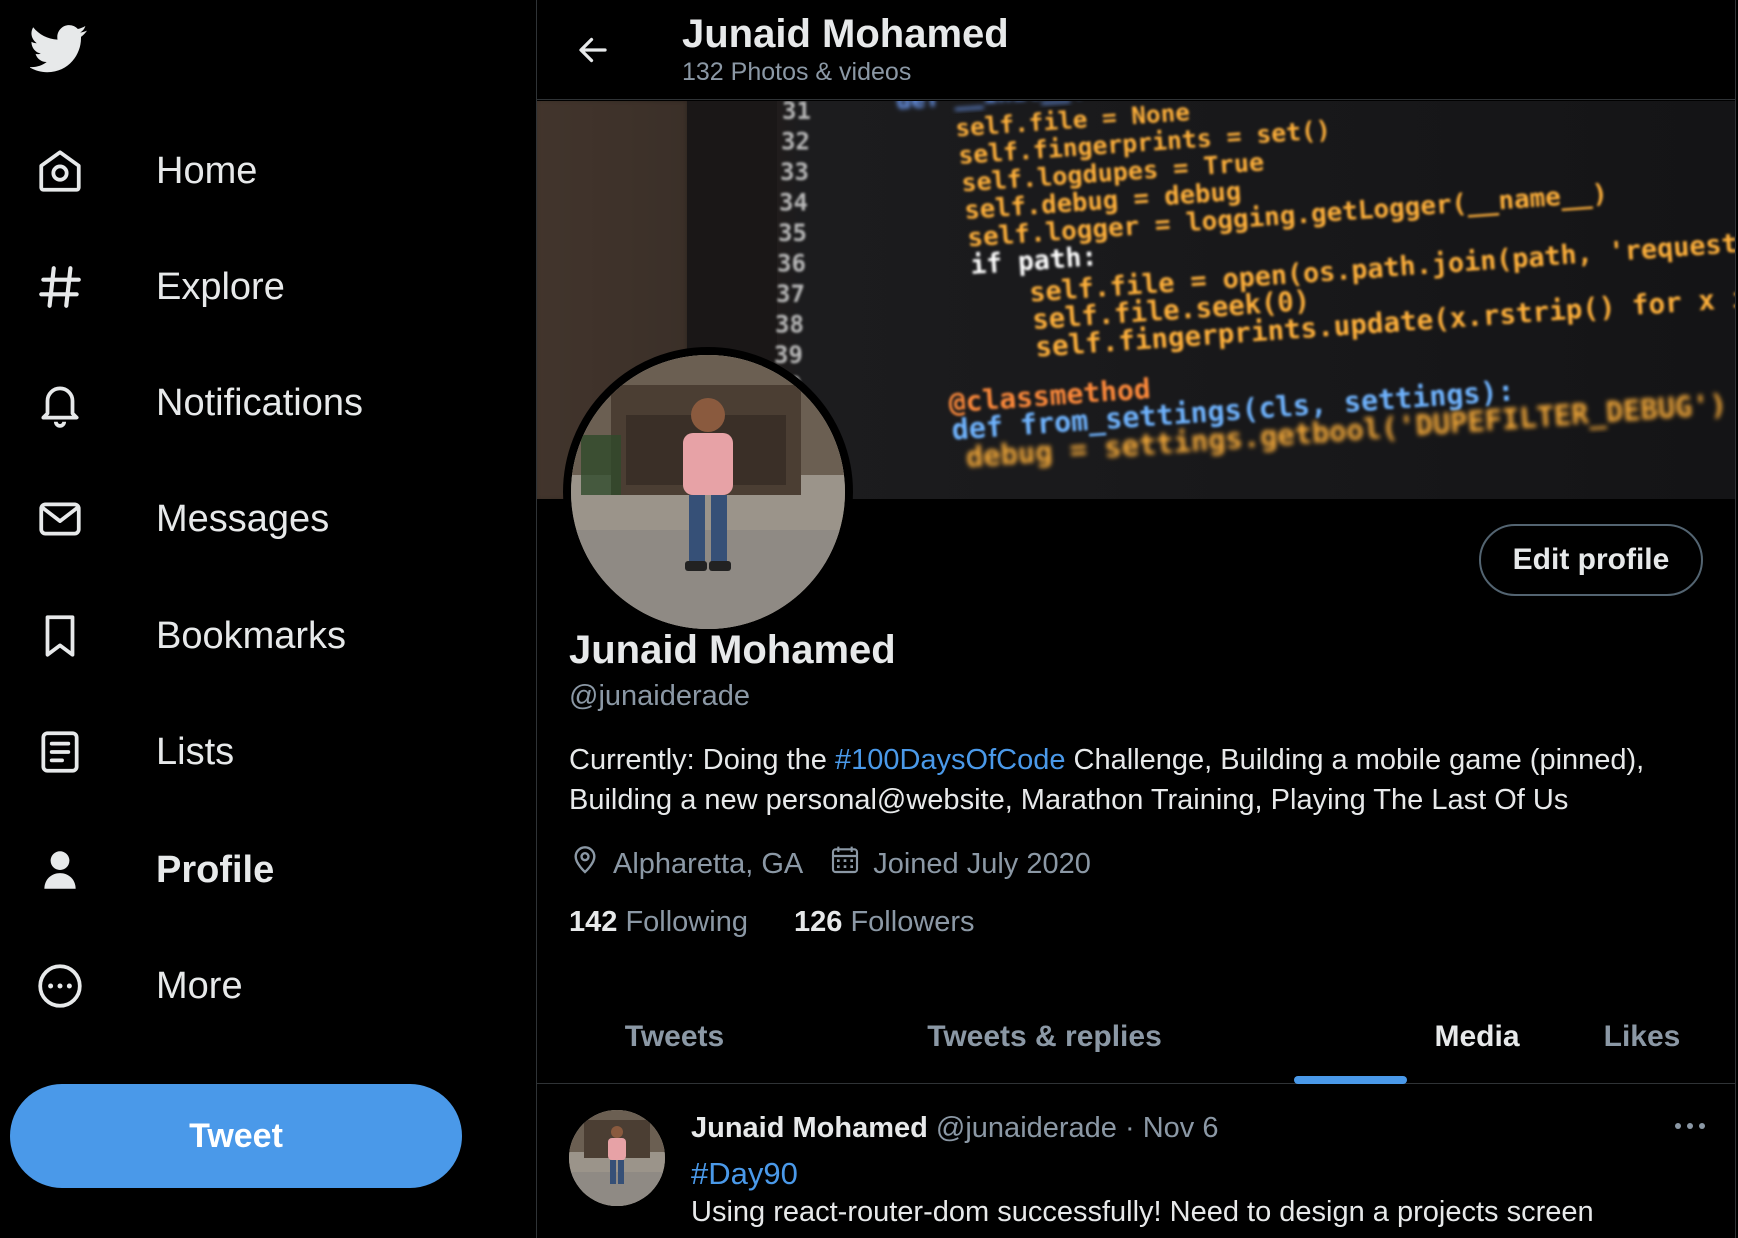  What do you see at coordinates (591, 864) in the screenshot?
I see `location-pin-icon` at bounding box center [591, 864].